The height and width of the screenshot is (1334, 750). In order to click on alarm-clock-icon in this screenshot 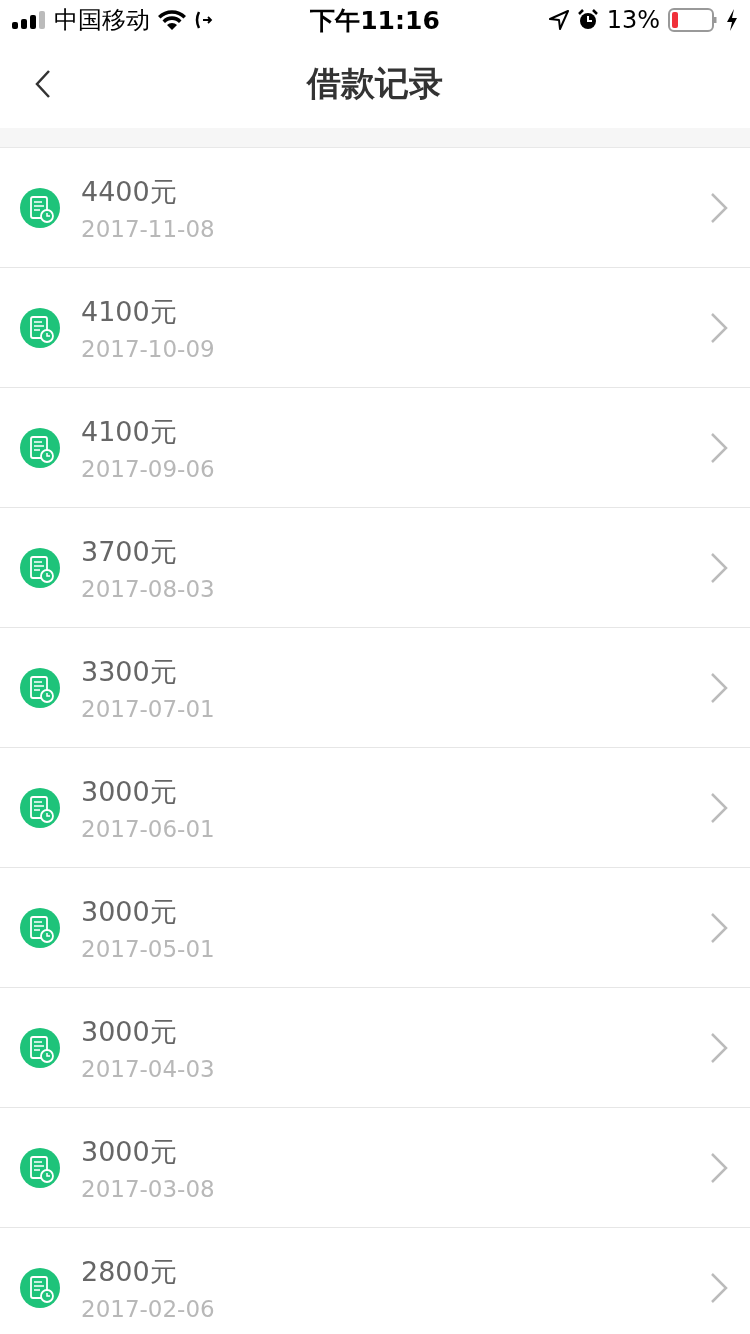, I will do `click(587, 20)`.